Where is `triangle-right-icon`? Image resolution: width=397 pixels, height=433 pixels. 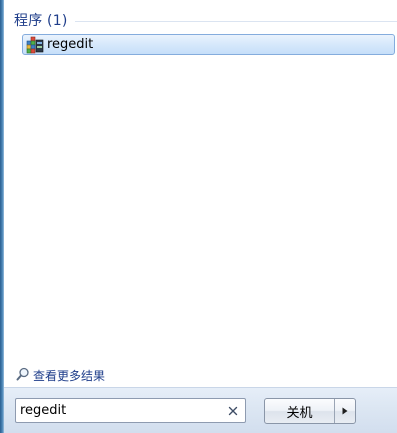 triangle-right-icon is located at coordinates (345, 411).